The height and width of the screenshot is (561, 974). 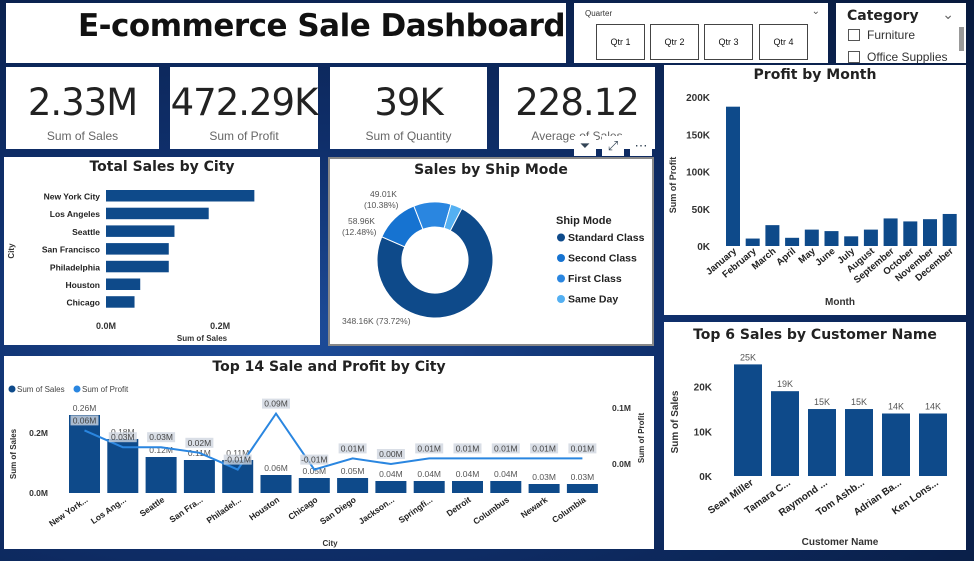 I want to click on quarter-button-q1: Qtr 1, so click(x=620, y=42).